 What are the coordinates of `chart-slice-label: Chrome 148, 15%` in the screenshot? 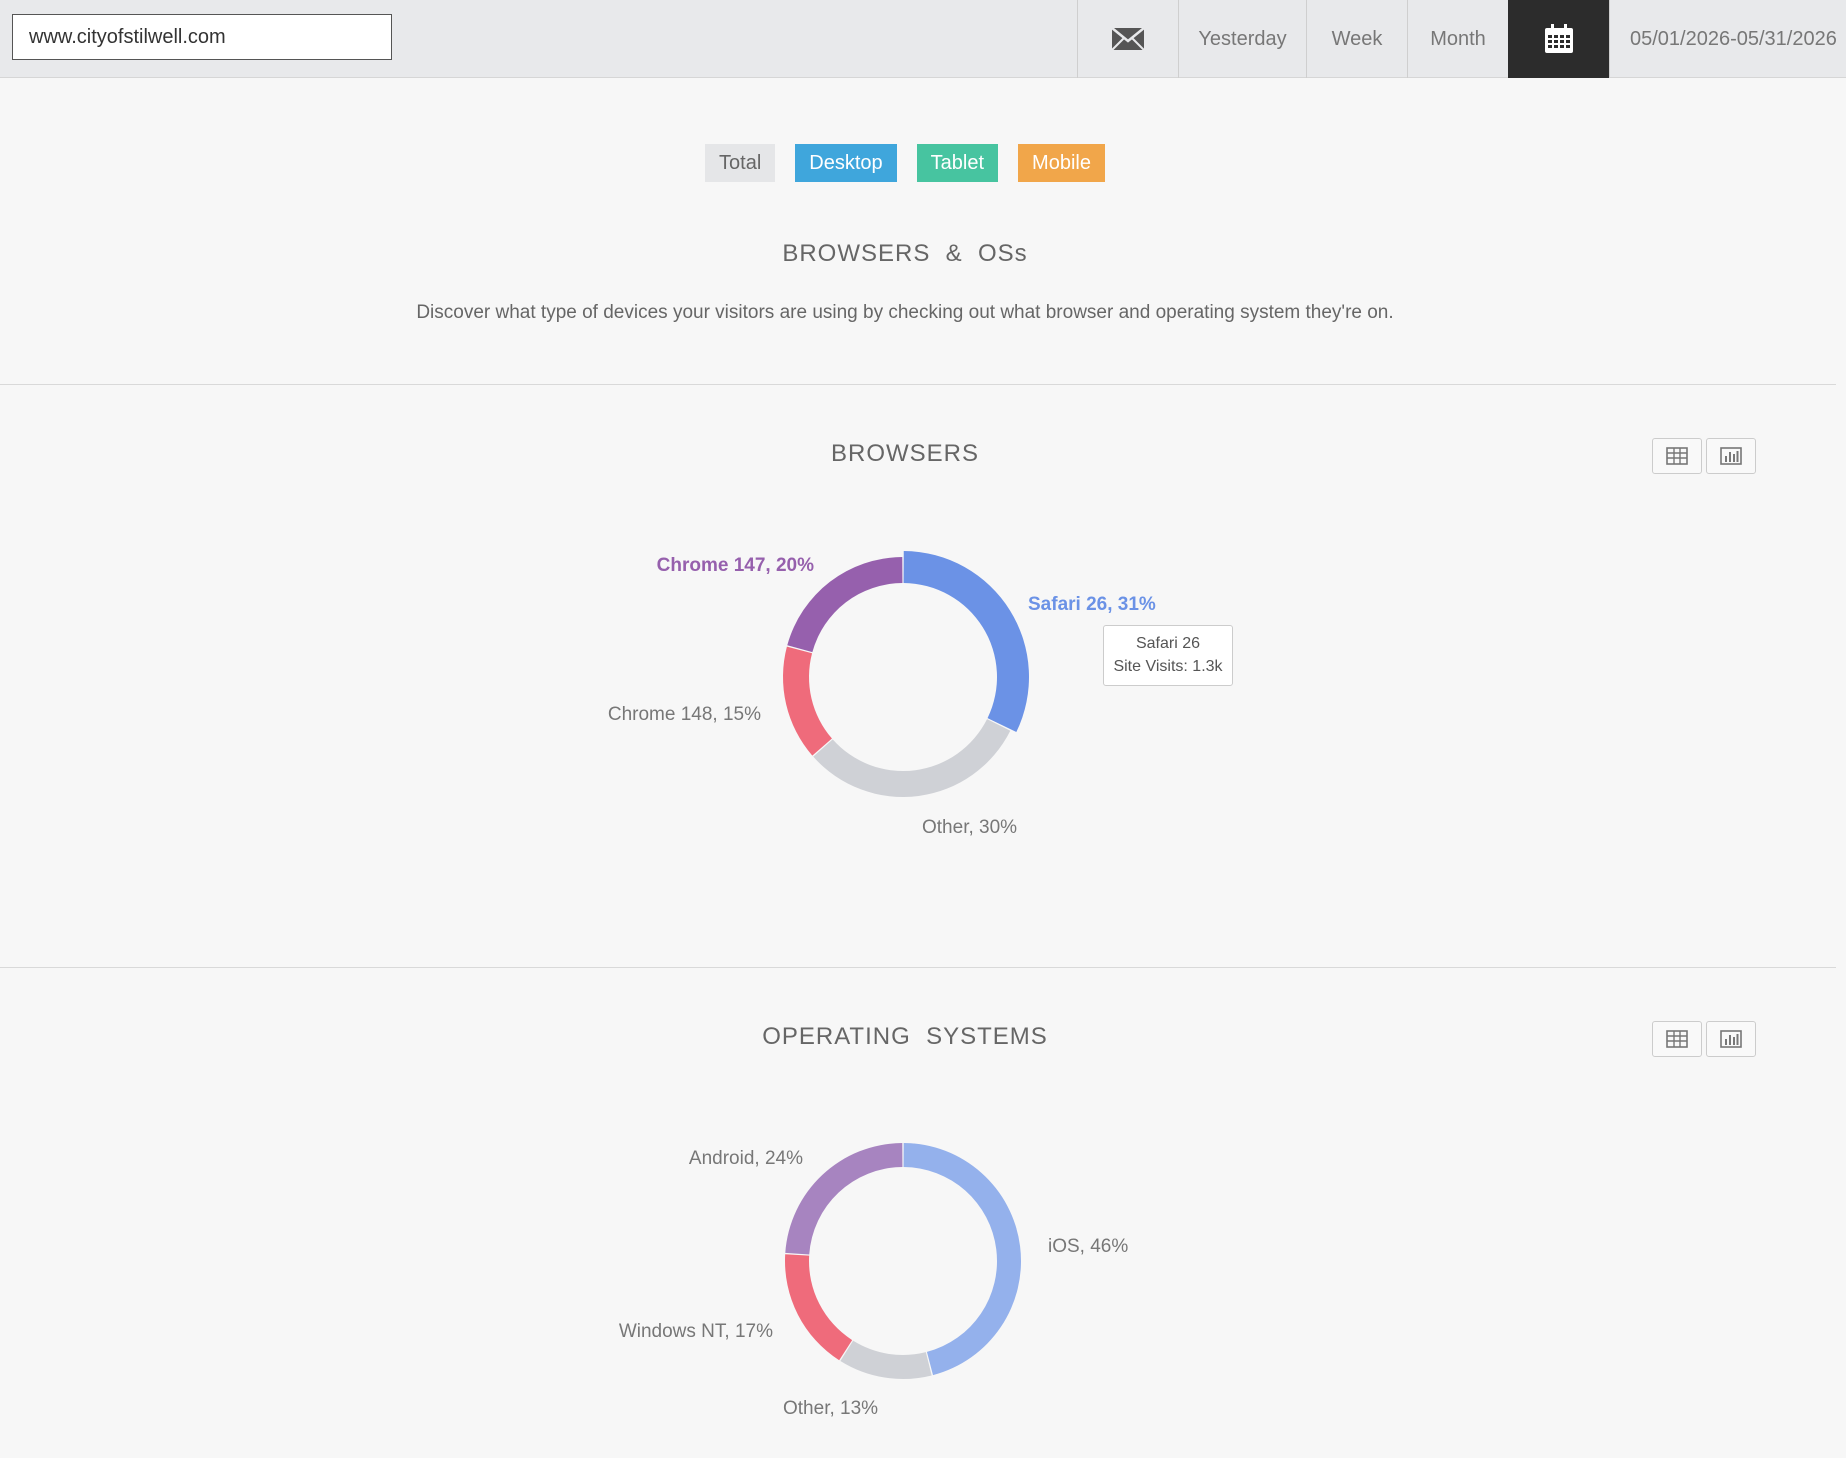 It's located at (684, 714).